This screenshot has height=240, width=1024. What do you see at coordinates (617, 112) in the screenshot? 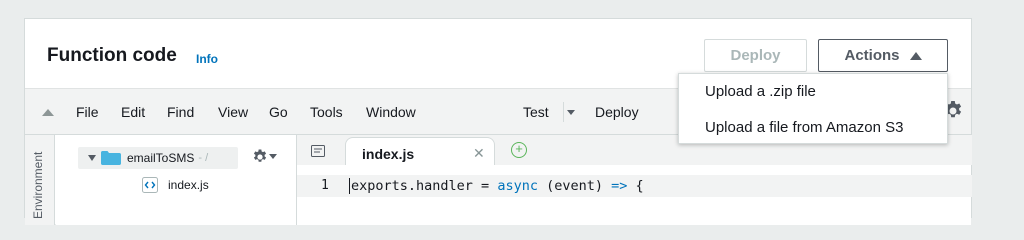
I see `menu-deploy: Deploy` at bounding box center [617, 112].